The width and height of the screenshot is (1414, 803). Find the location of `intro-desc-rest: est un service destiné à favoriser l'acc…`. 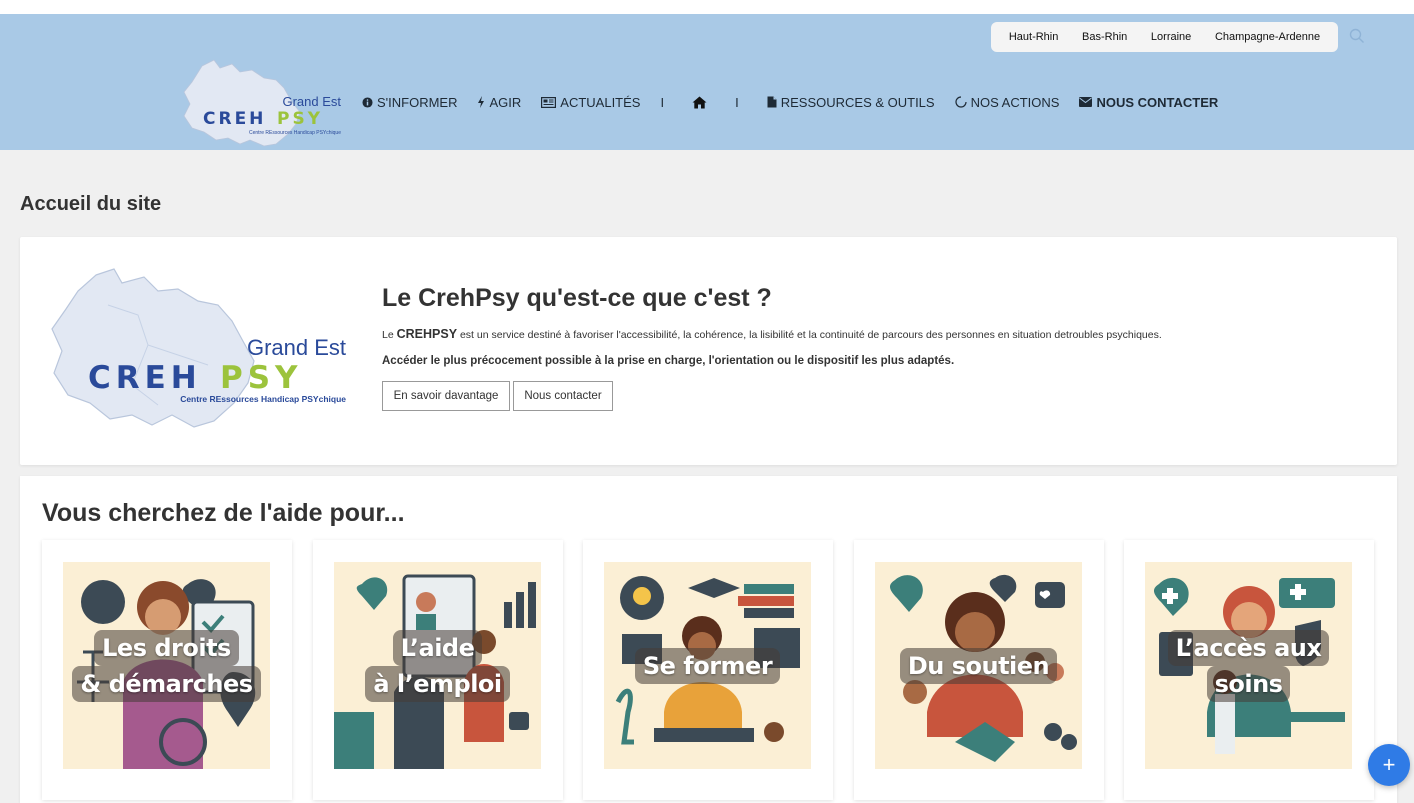

intro-desc-rest: est un service destiné à favoriser l'acc… is located at coordinates (809, 335).